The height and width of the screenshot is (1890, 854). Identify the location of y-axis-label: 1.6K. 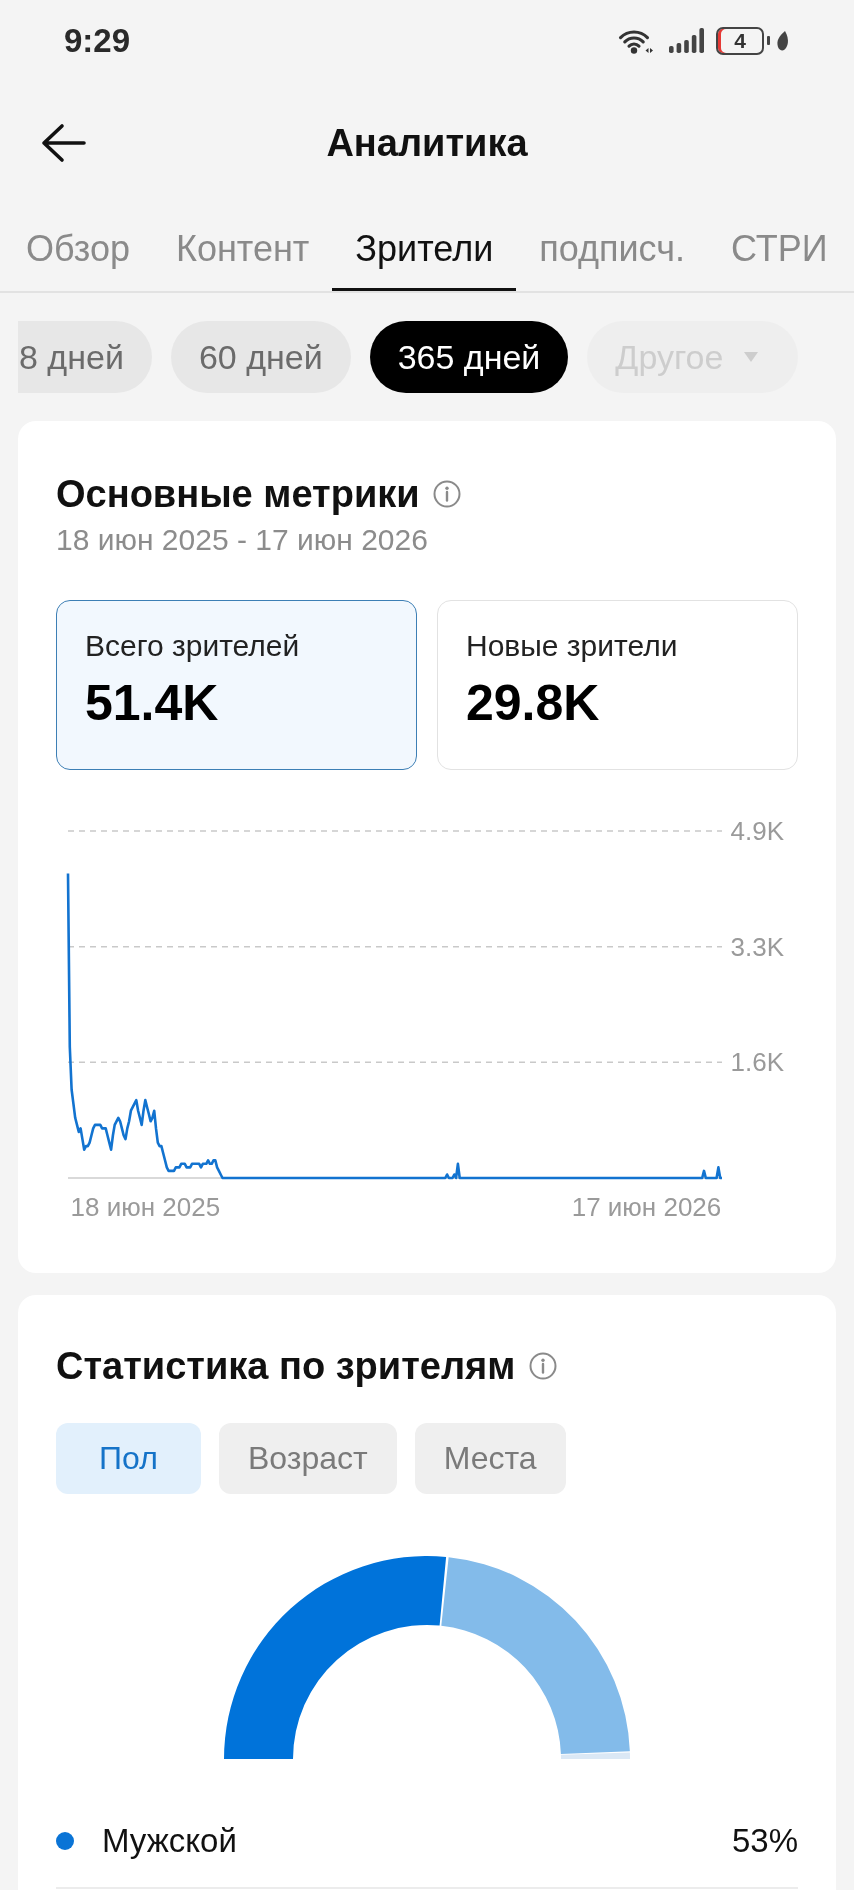
(757, 1062).